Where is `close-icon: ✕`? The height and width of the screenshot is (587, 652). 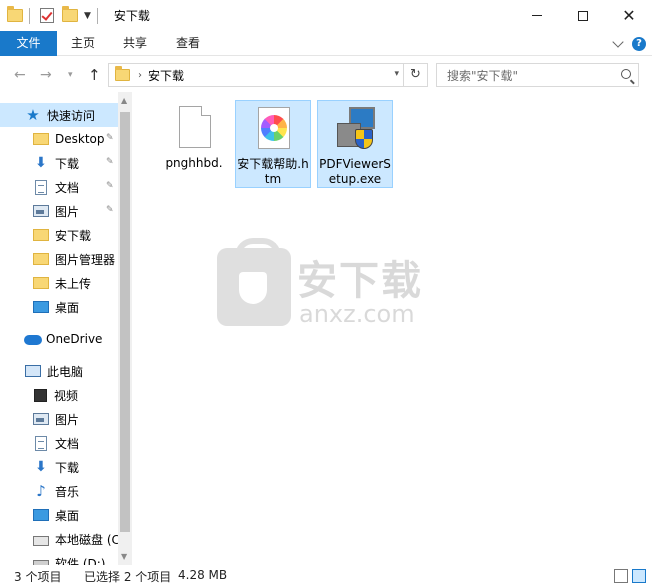 close-icon: ✕ is located at coordinates (629, 15).